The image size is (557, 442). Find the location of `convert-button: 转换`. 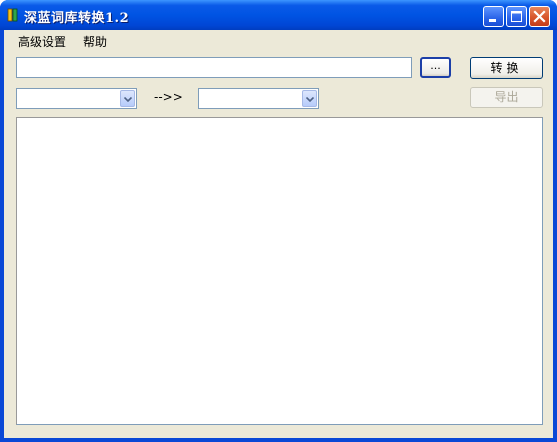

convert-button: 转换 is located at coordinates (506, 68).